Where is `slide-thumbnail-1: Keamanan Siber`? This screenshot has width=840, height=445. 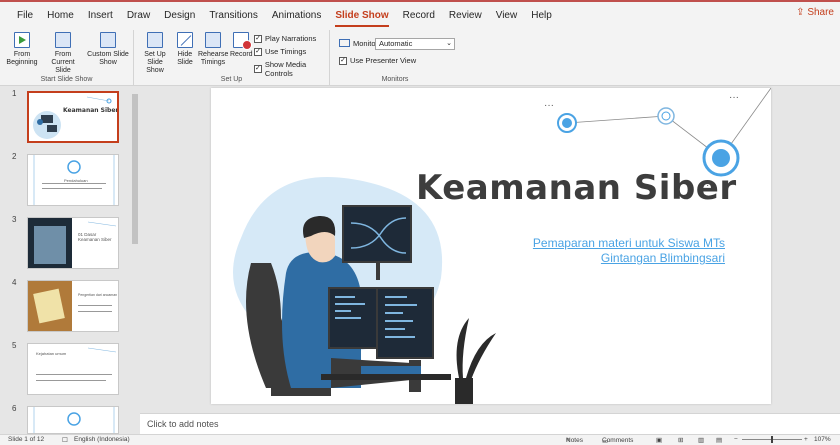 slide-thumbnail-1: Keamanan Siber is located at coordinates (73, 117).